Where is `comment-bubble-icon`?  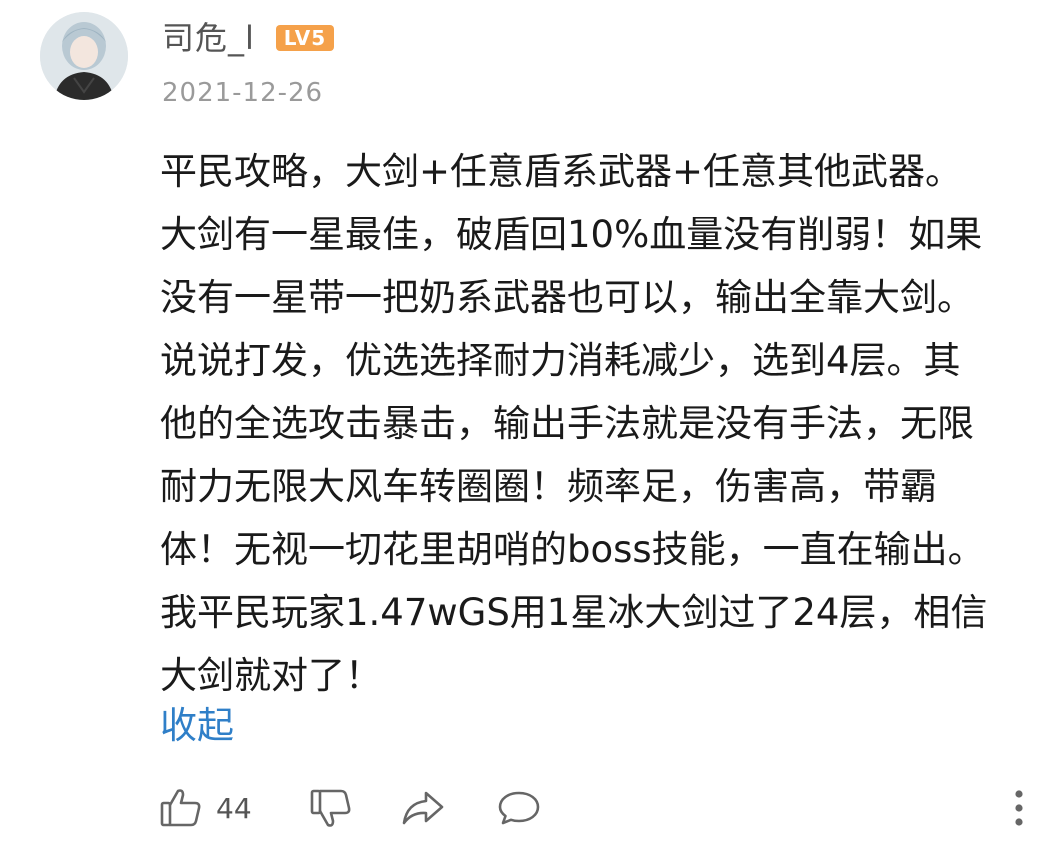 comment-bubble-icon is located at coordinates (519, 808).